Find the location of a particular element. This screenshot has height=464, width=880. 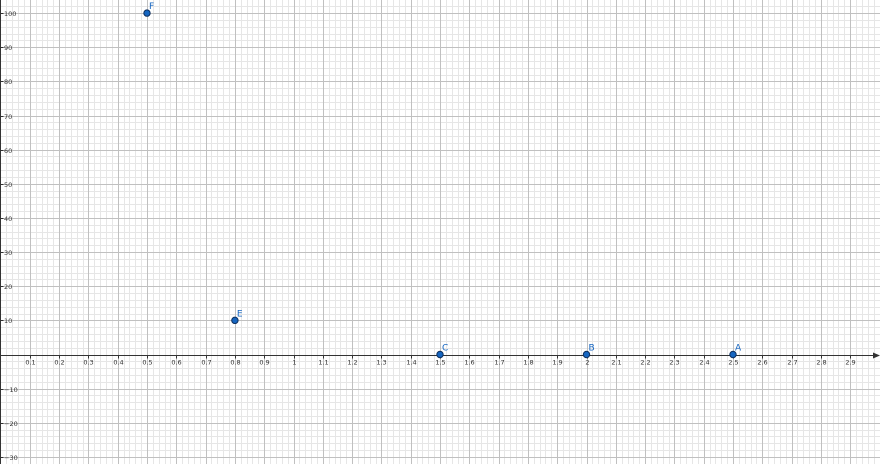

x-tick-label: 1.9 is located at coordinates (557, 363).